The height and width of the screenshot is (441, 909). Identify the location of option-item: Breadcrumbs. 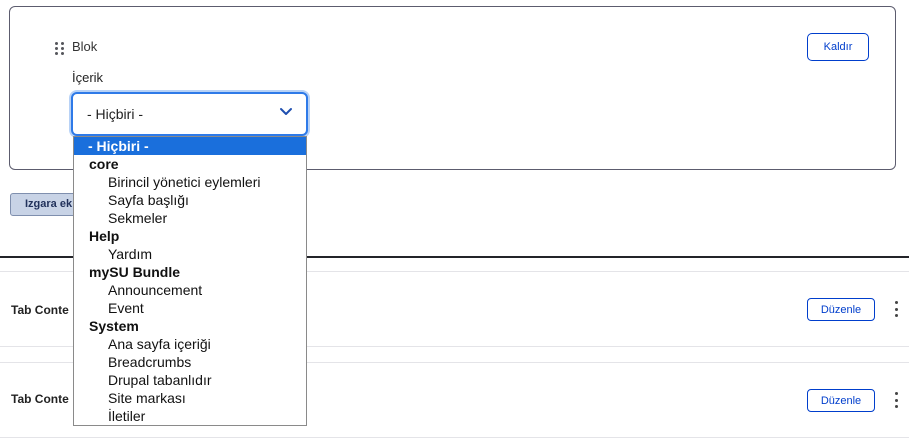
(190, 362).